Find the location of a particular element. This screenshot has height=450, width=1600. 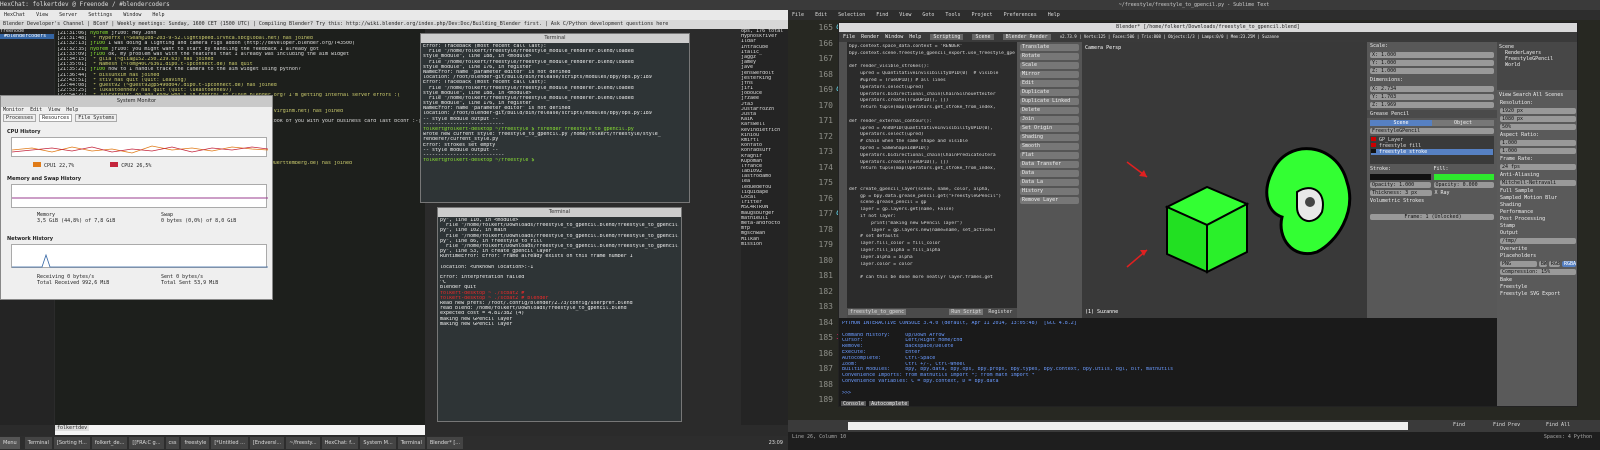

tab-processes: Processes is located at coordinates (20, 118).